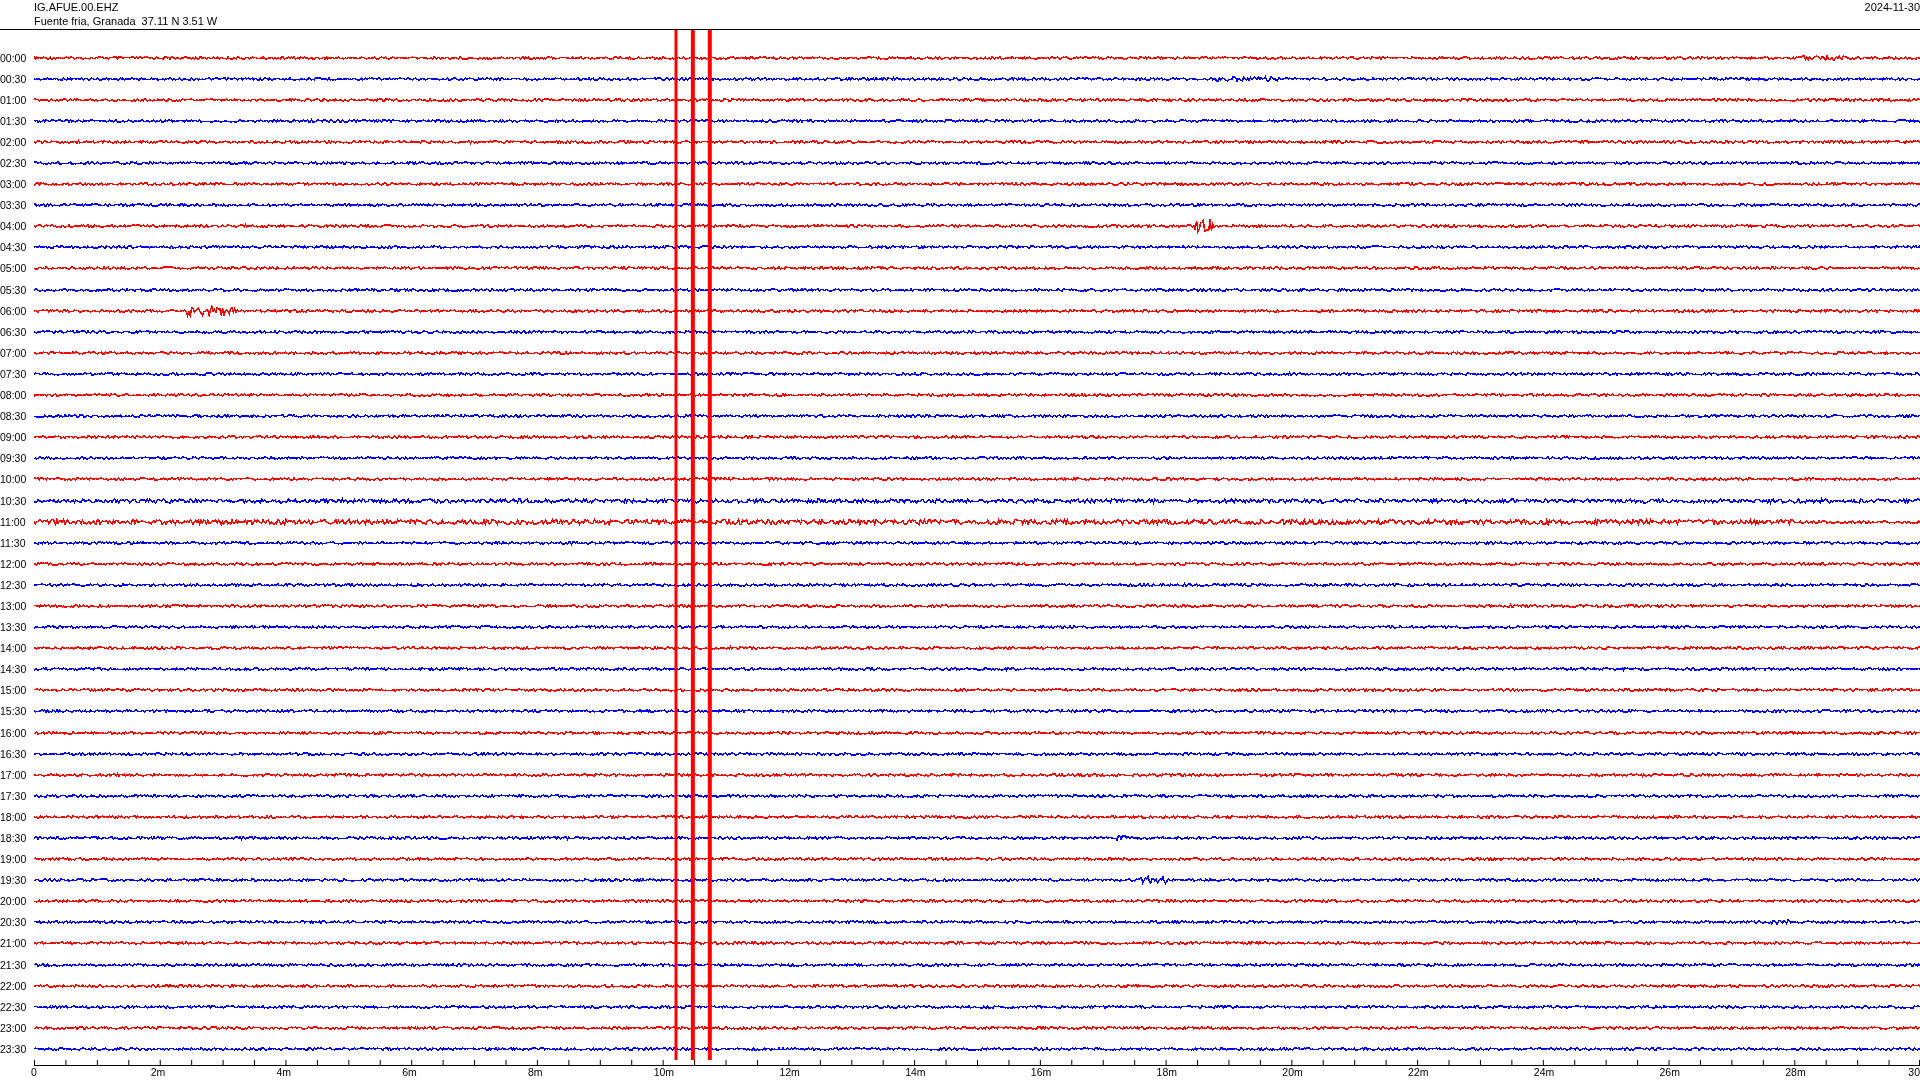 The image size is (1920, 1080). I want to click on axis-tick-label: 30, so click(1914, 1072).